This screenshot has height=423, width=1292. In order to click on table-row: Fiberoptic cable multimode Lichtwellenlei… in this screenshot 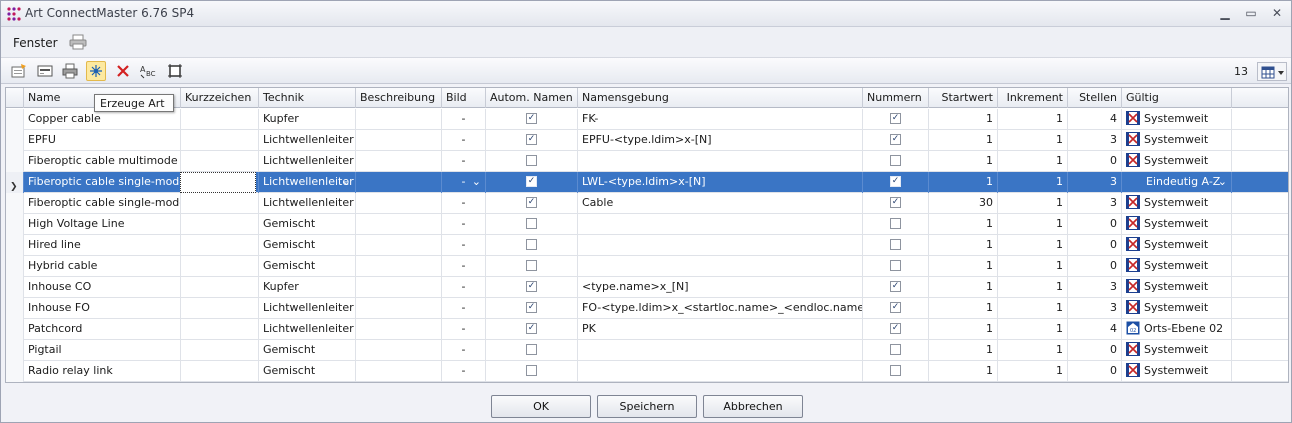, I will do `click(647, 161)`.